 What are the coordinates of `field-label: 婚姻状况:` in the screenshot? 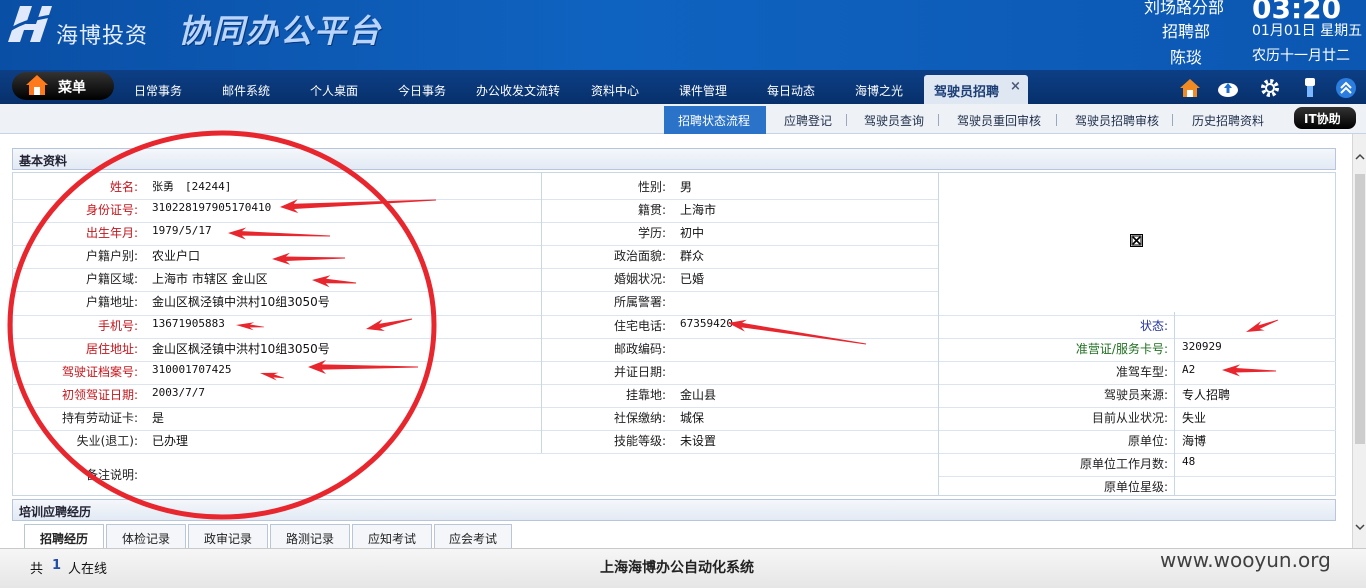 It's located at (639, 279).